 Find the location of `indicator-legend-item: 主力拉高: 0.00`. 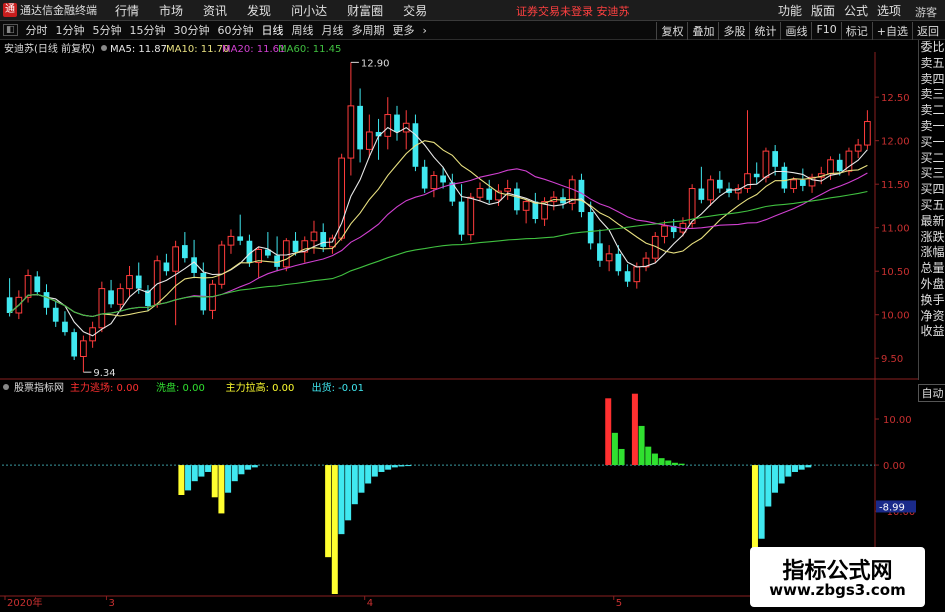

indicator-legend-item: 主力拉高: 0.00 is located at coordinates (260, 387).